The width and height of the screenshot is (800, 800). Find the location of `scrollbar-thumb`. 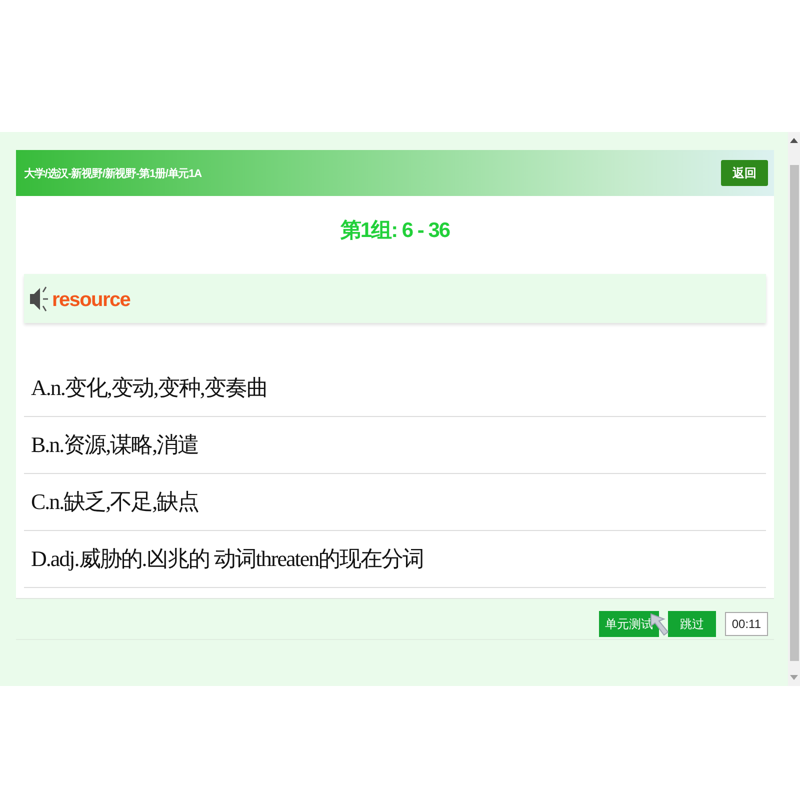

scrollbar-thumb is located at coordinates (794, 413).